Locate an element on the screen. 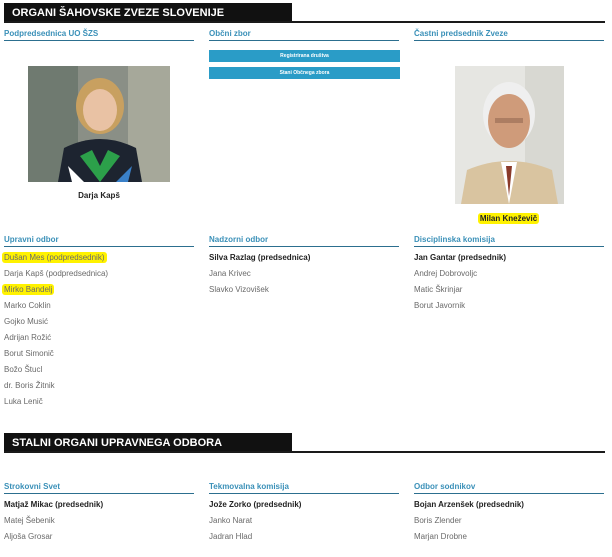  photo-podpredsednica is located at coordinates (99, 124).